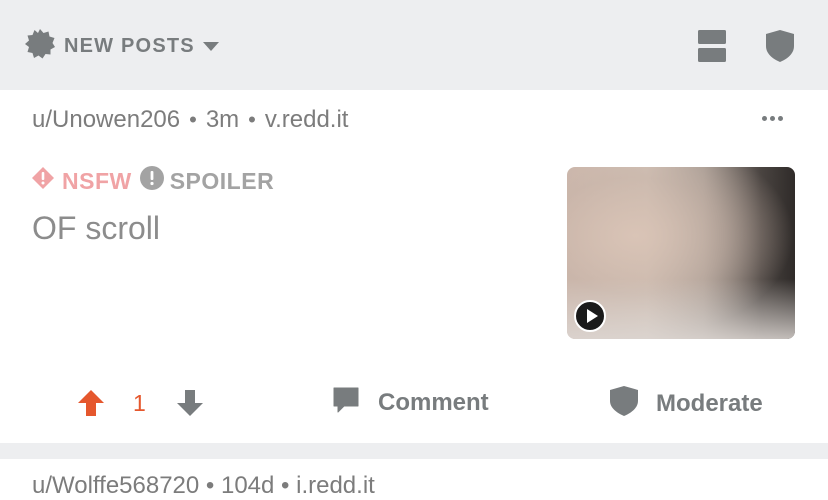  What do you see at coordinates (433, 402) in the screenshot?
I see `comment-label: Comment` at bounding box center [433, 402].